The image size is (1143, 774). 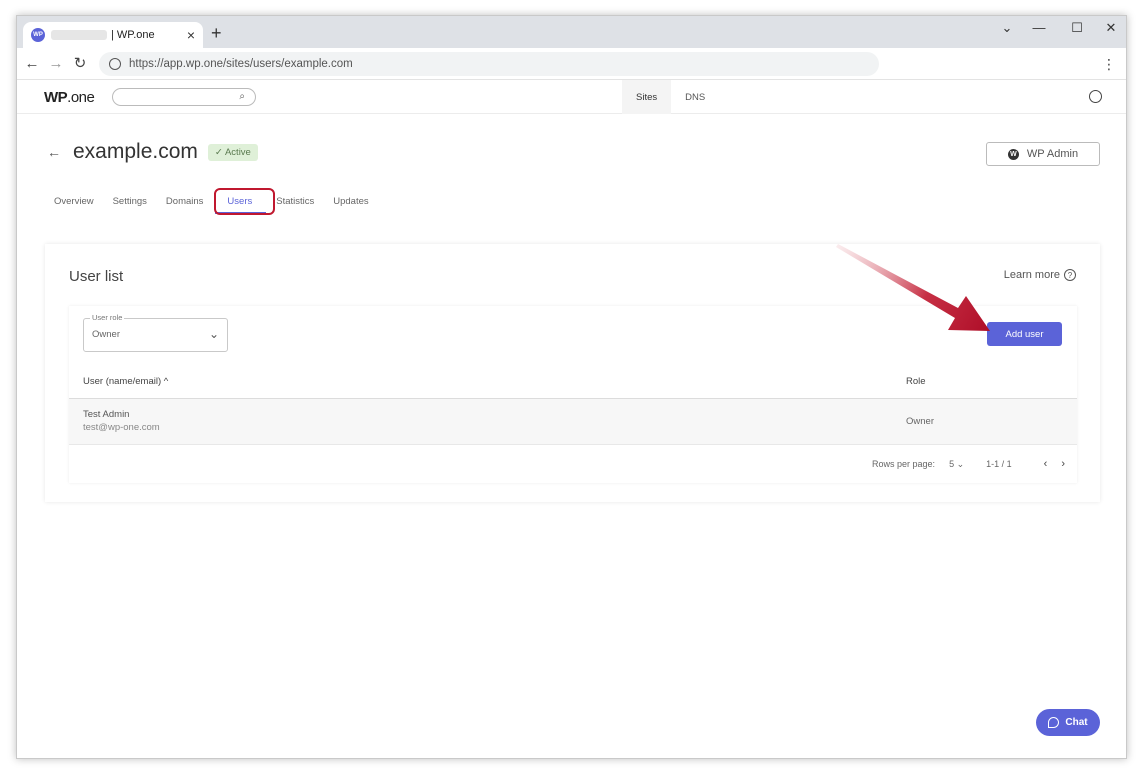 I want to click on window-close-icon: ✕, so click(x=1111, y=28).